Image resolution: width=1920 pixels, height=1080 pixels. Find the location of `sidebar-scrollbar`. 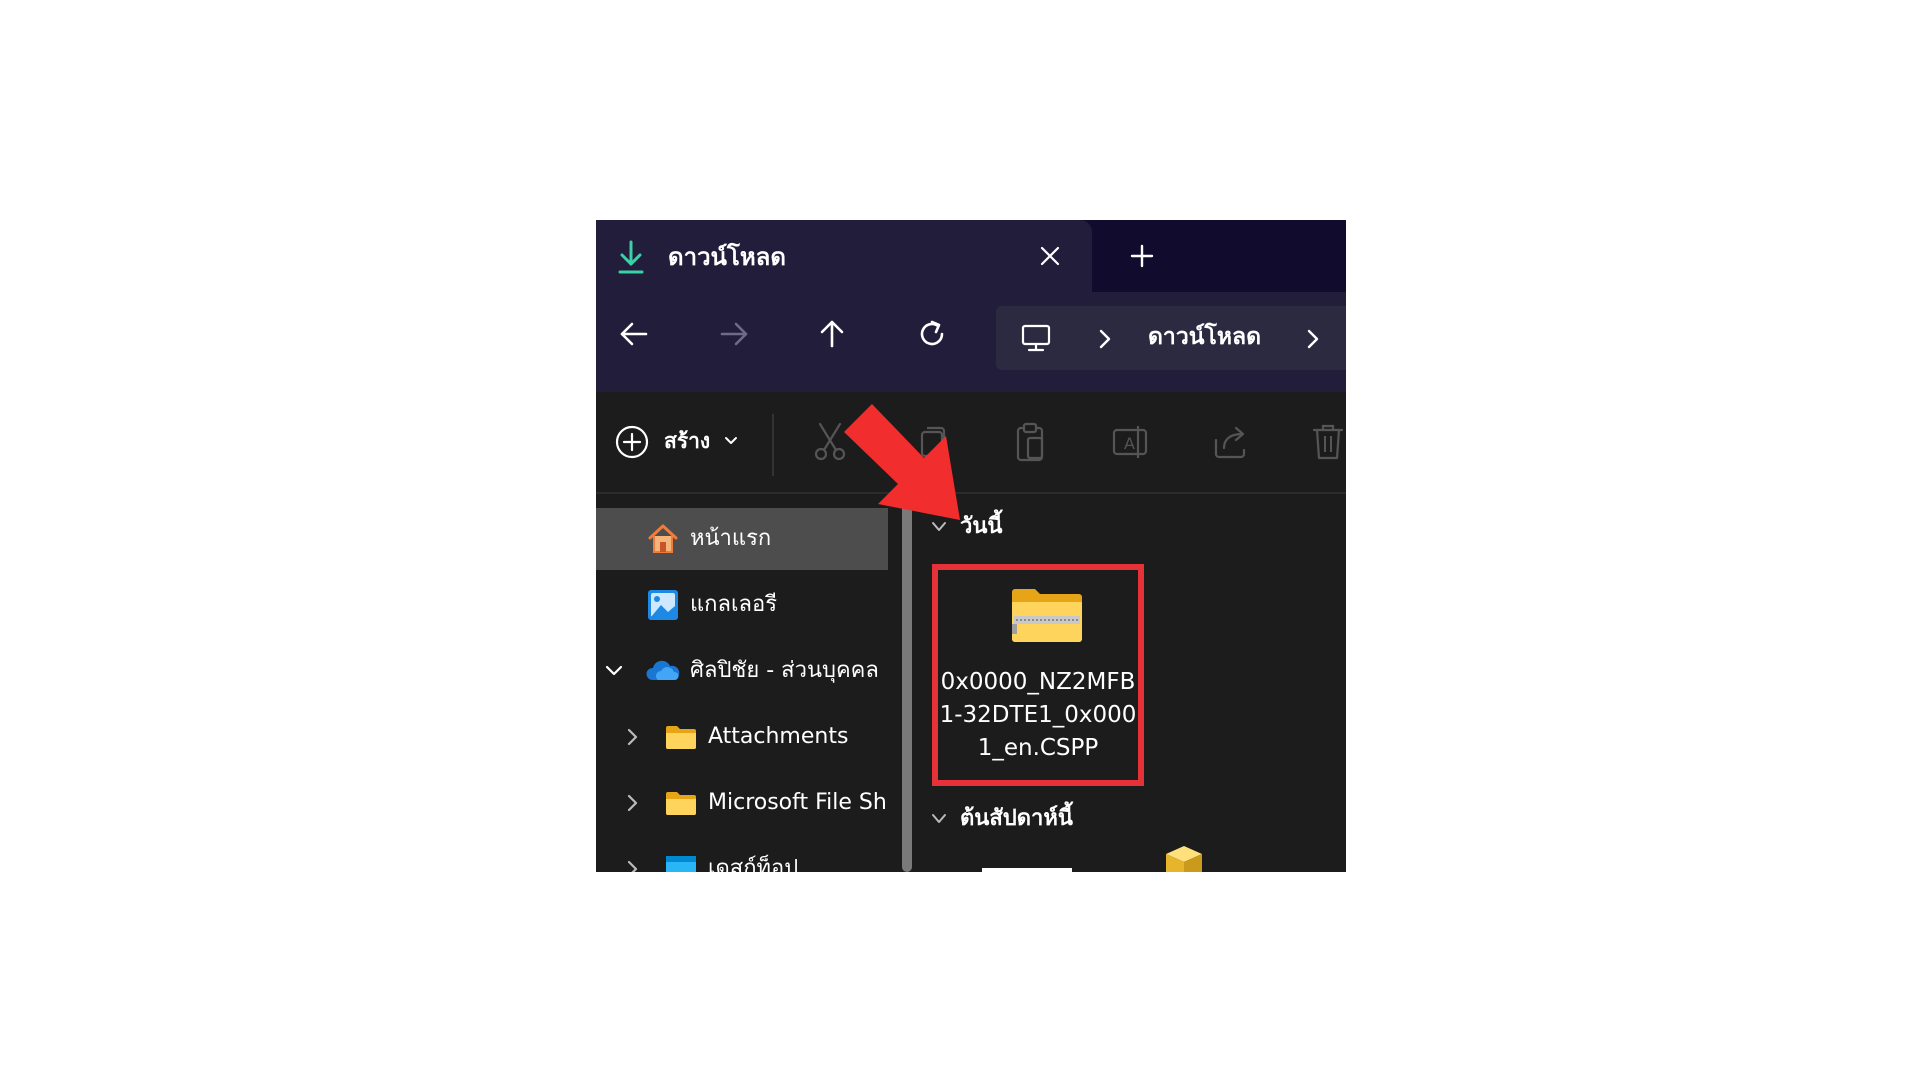

sidebar-scrollbar is located at coordinates (907, 686).